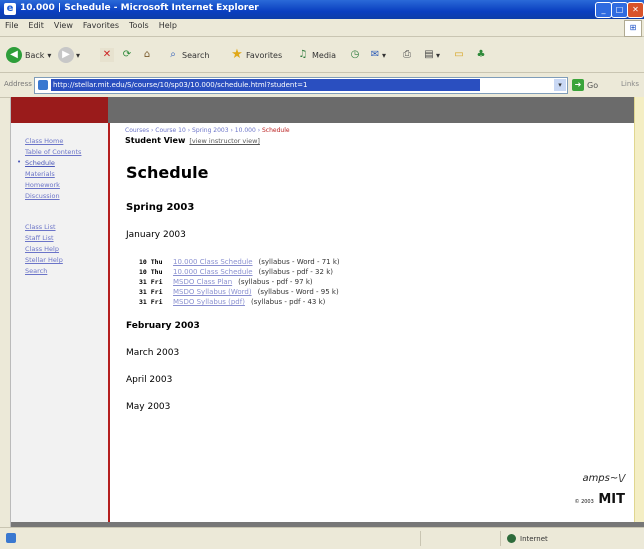 This screenshot has width=644, height=549. Describe the element at coordinates (256, 55) in the screenshot. I see `favorites-button: ★ Favorites` at that location.